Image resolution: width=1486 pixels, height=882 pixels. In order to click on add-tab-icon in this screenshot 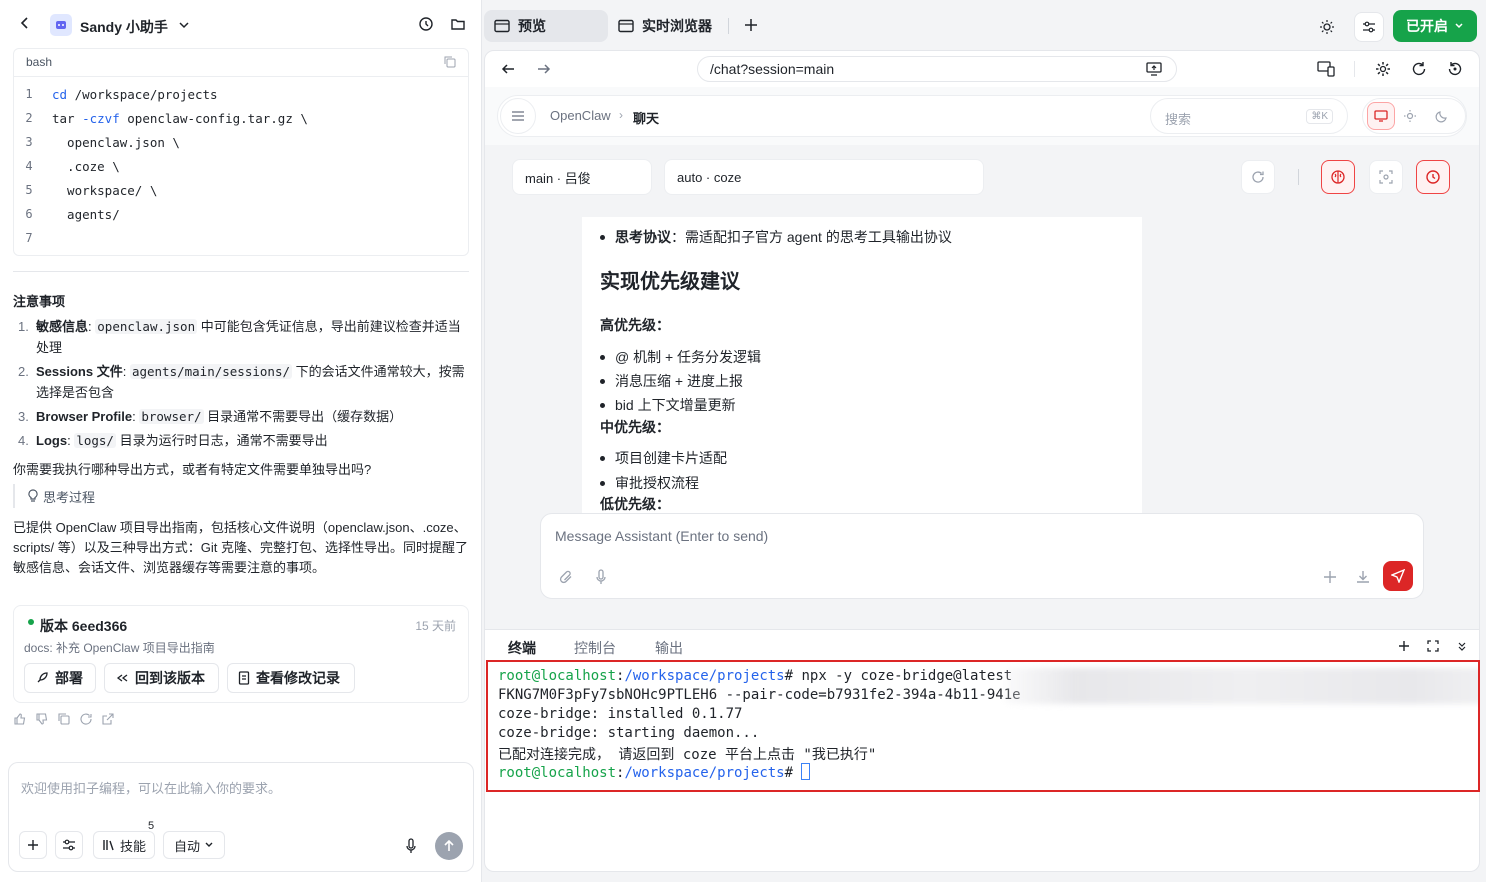, I will do `click(751, 25)`.